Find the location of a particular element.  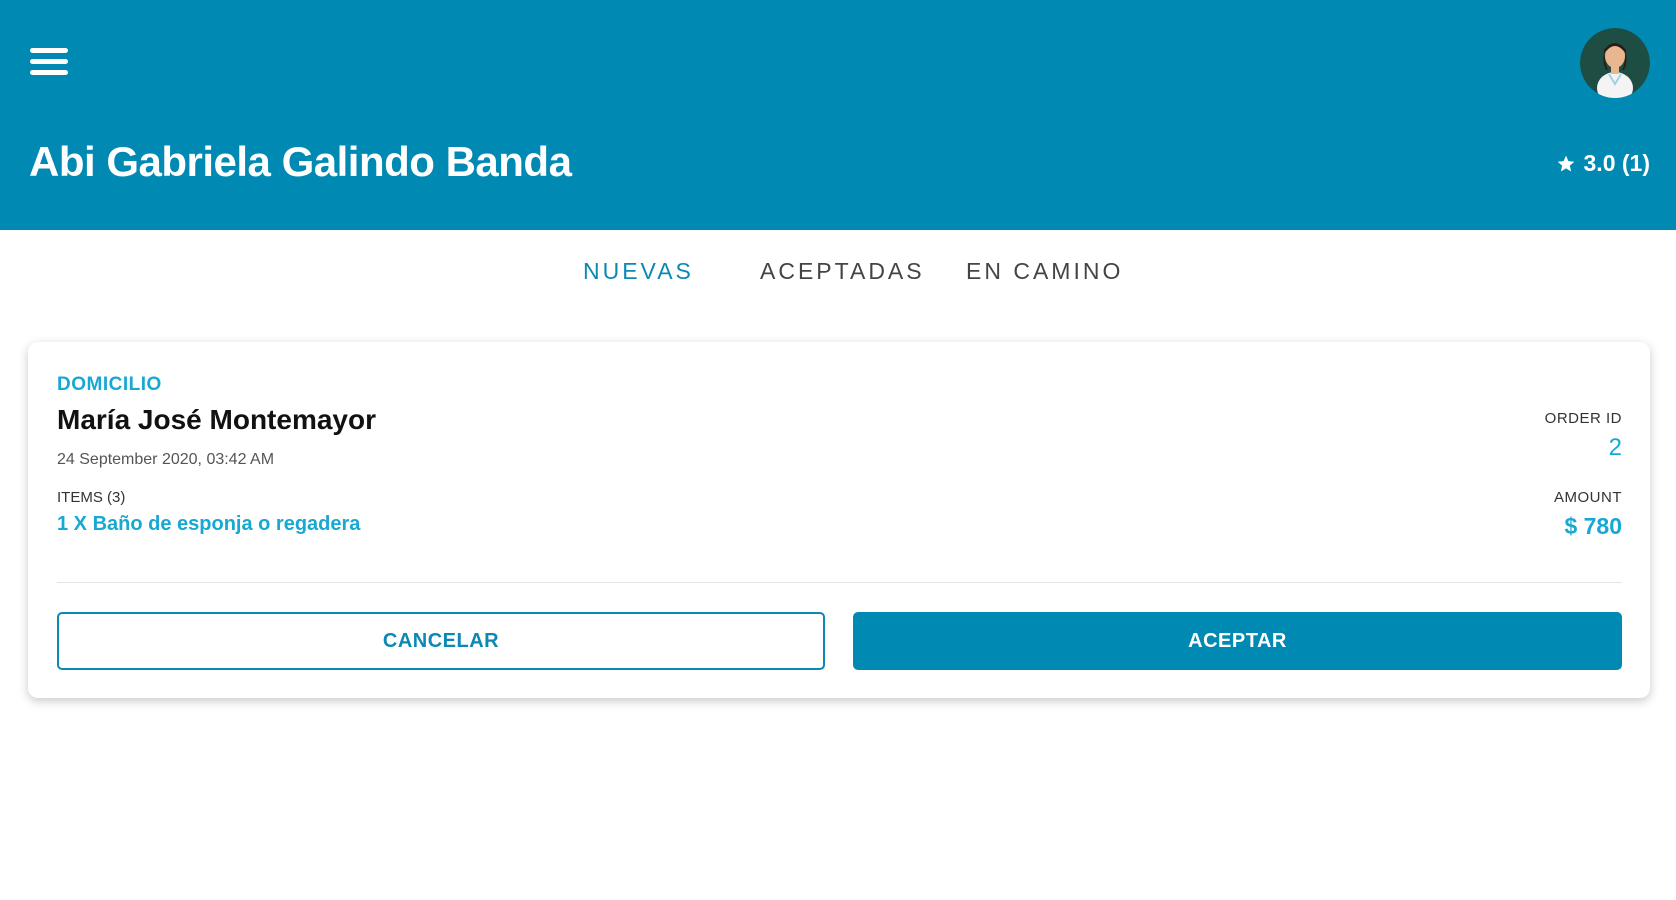

order-date: 24 September 2020, 03:42 AM is located at coordinates (166, 459).